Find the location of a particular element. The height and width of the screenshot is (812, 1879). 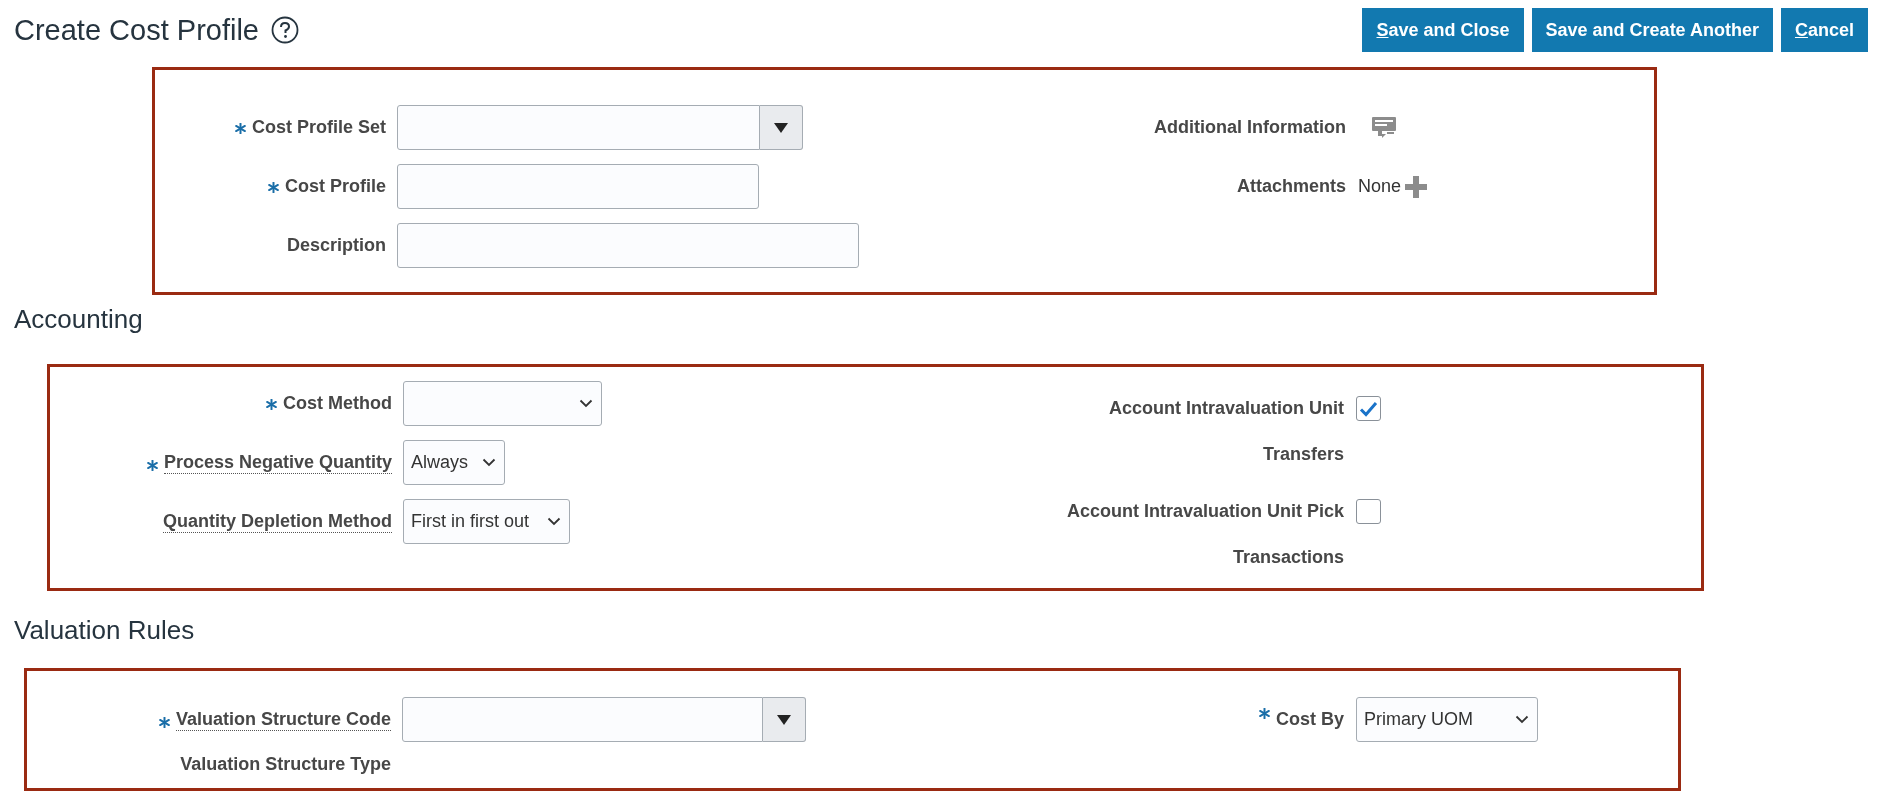

checkbox-label: Account Intravaluation Unit Pick Transactions is located at coordinates (1204, 534).